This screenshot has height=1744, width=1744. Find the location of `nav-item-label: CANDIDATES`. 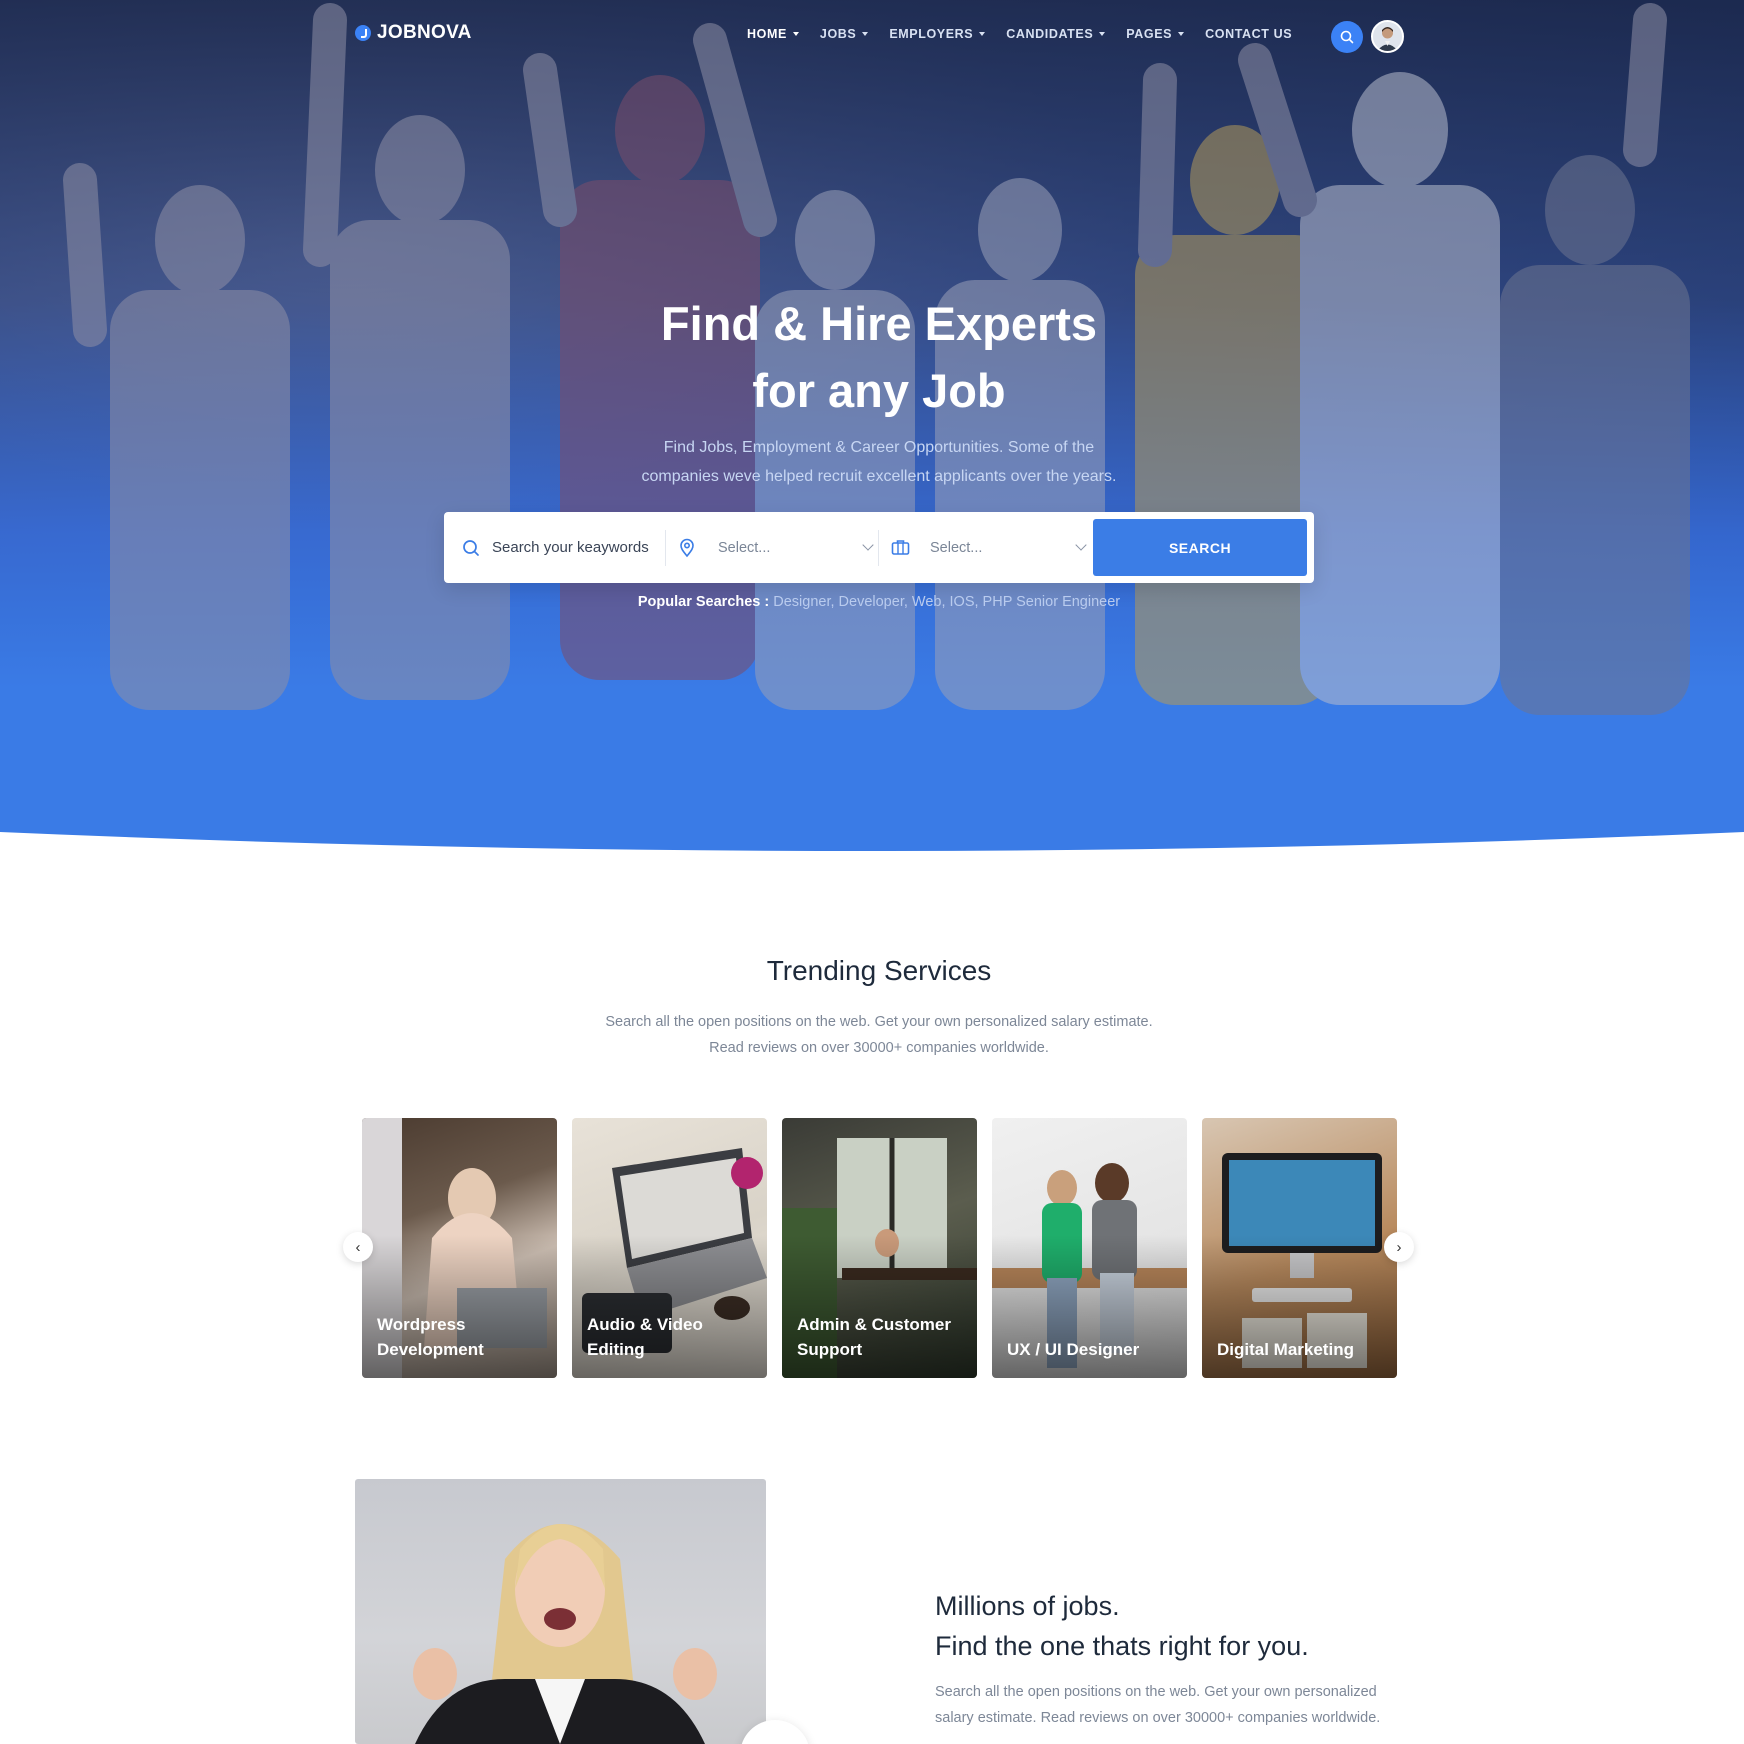

nav-item-label: CANDIDATES is located at coordinates (1050, 34).